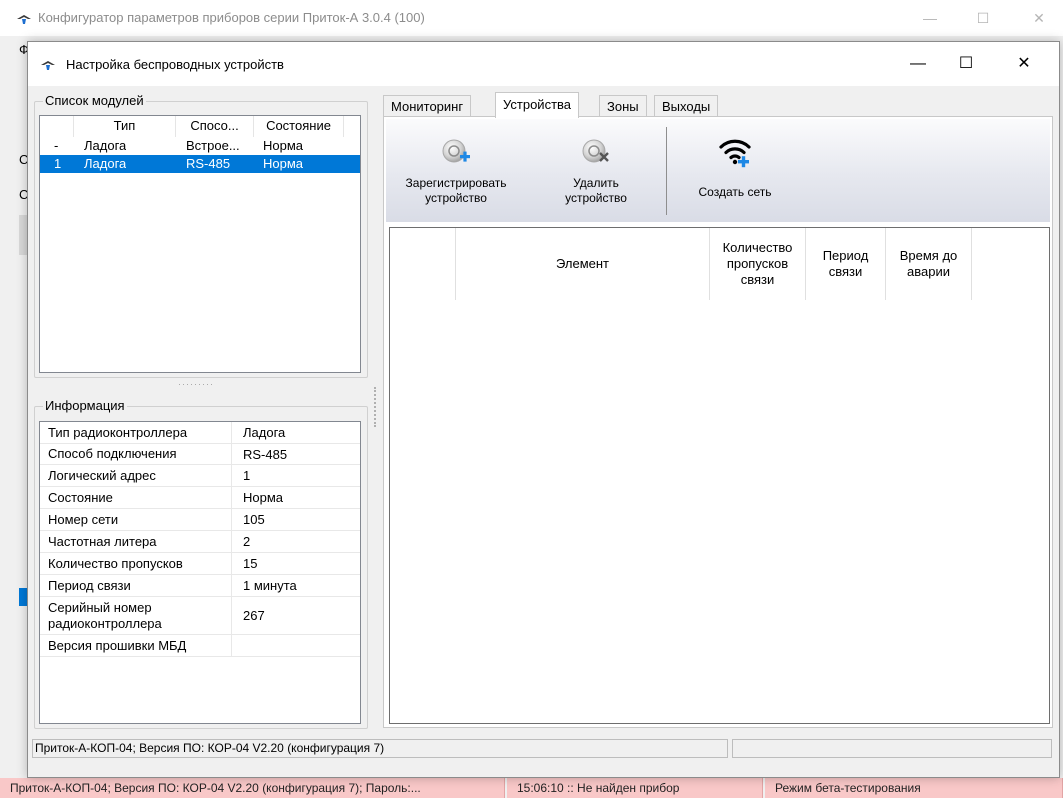  Describe the element at coordinates (735, 174) in the screenshot. I see `create-network-button: Создать сеть` at that location.